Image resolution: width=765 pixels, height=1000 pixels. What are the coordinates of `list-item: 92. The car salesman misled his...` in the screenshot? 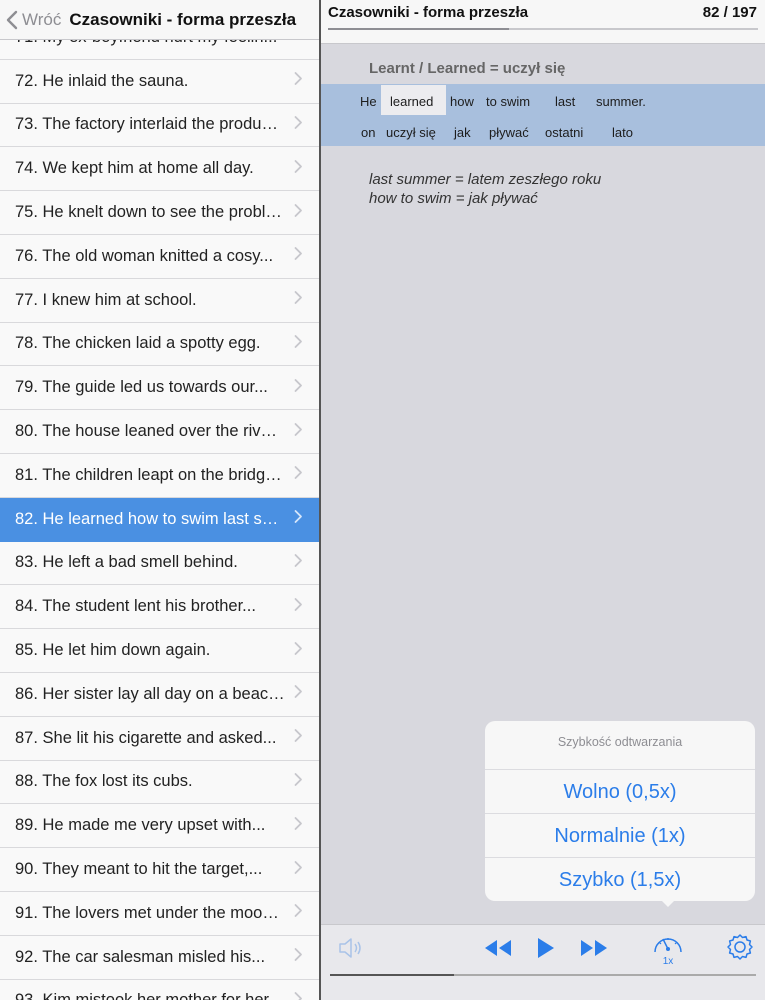 It's located at (159, 957).